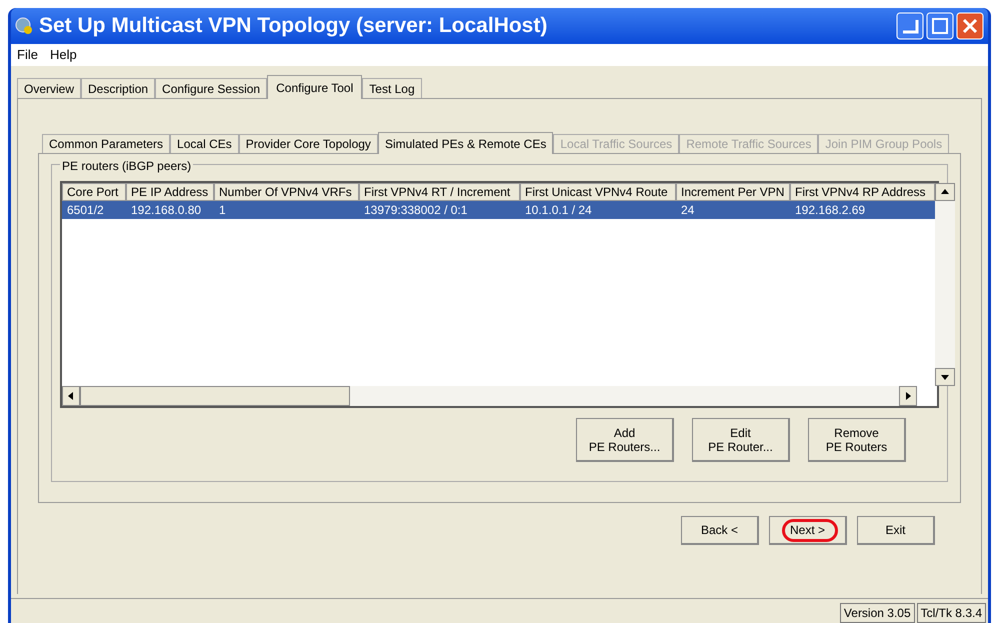 This screenshot has width=999, height=623. What do you see at coordinates (63, 55) in the screenshot?
I see `menu-item: Help` at bounding box center [63, 55].